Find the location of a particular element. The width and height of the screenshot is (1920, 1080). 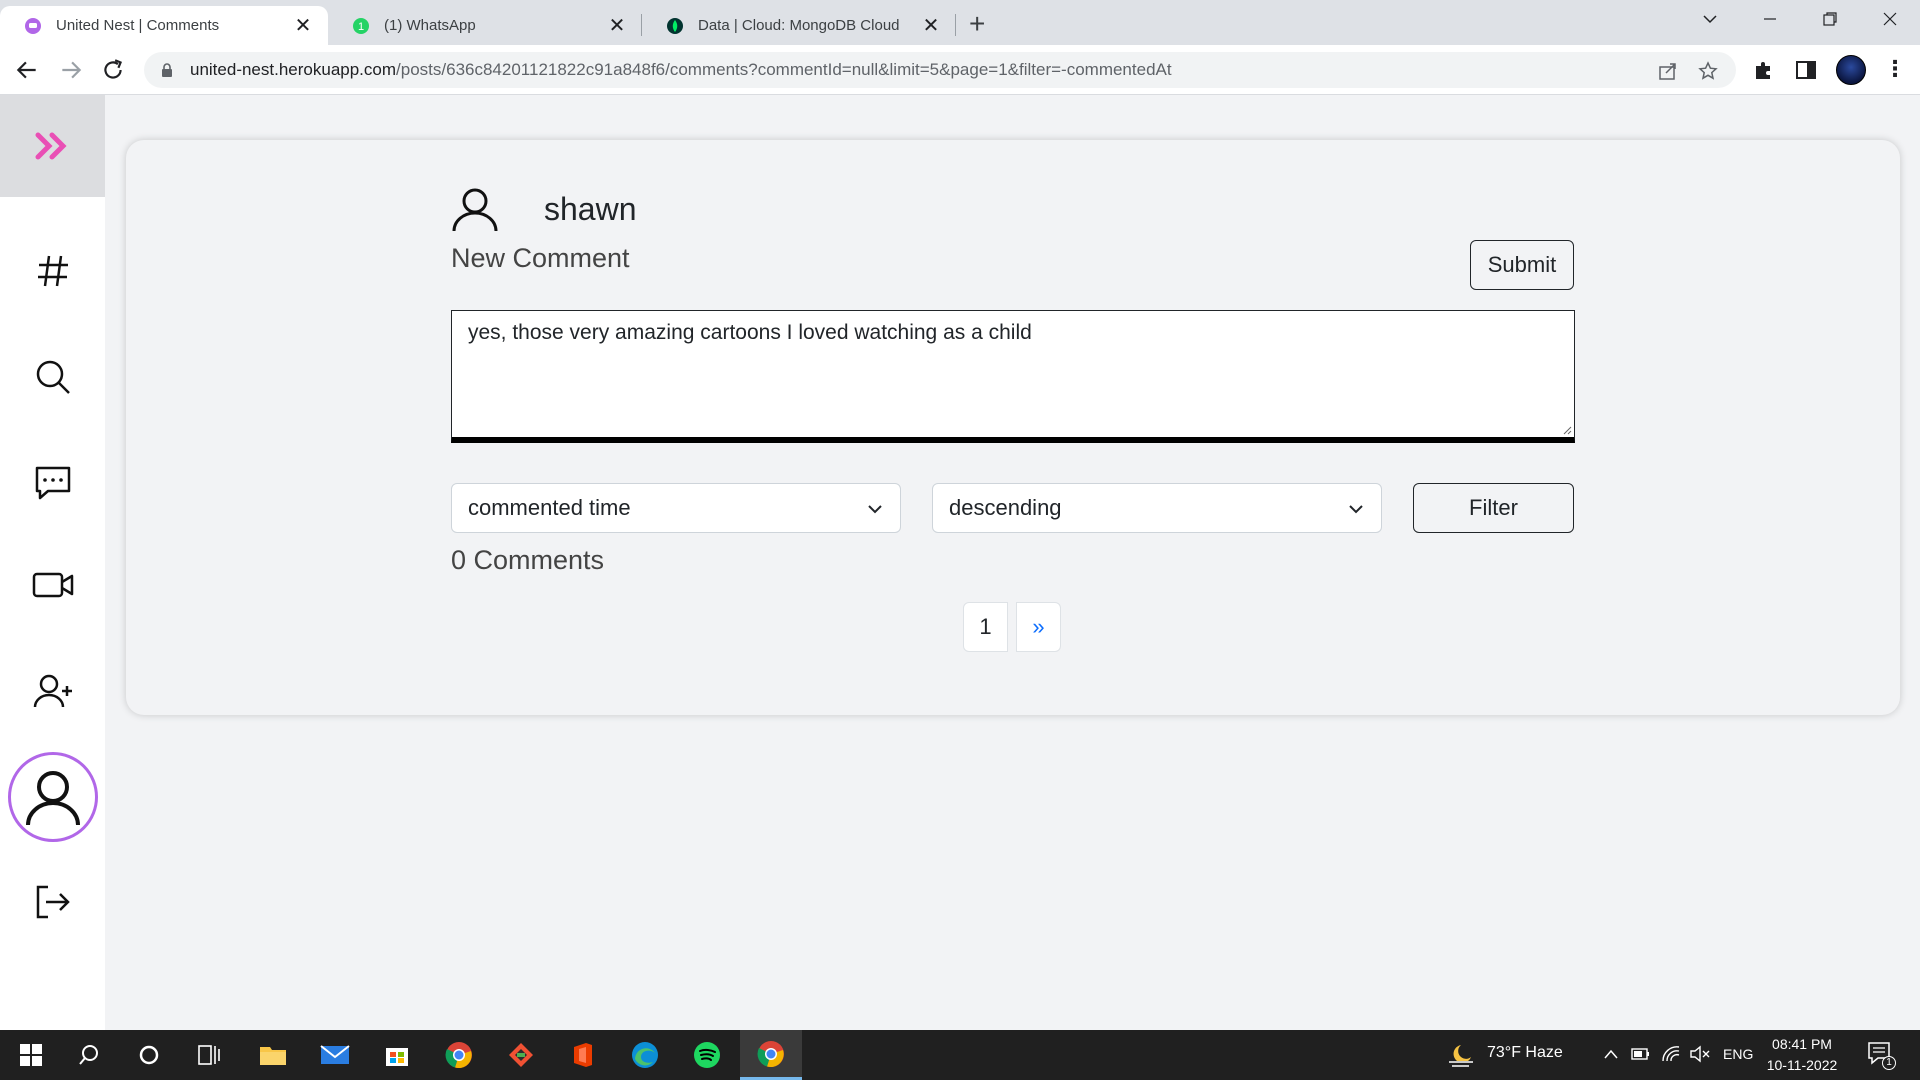

tab-divider is located at coordinates (955, 25).